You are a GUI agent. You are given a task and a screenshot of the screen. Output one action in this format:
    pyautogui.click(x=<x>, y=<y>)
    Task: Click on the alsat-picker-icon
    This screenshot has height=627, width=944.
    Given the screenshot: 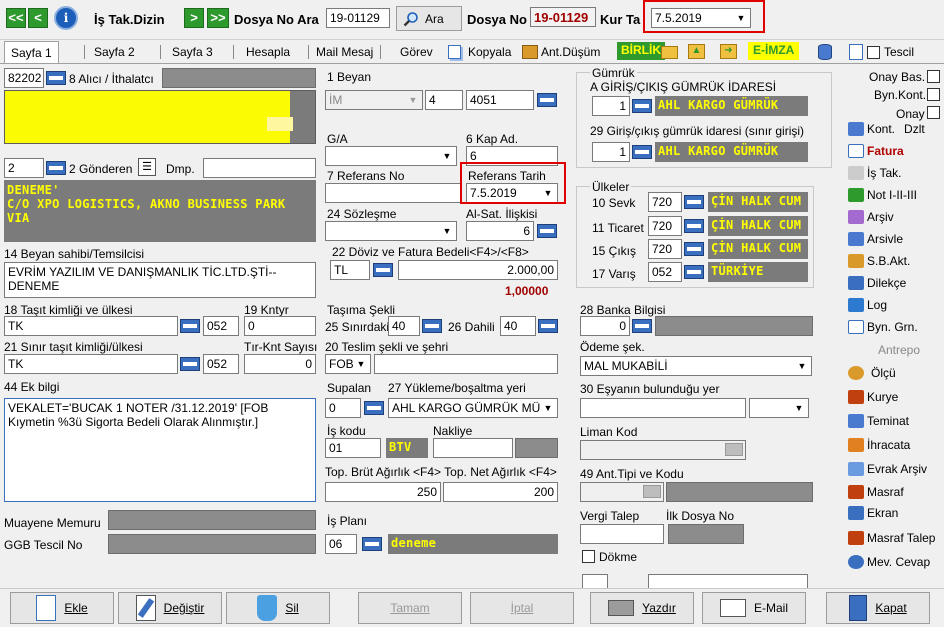 What is the action you would take?
    pyautogui.click(x=547, y=231)
    